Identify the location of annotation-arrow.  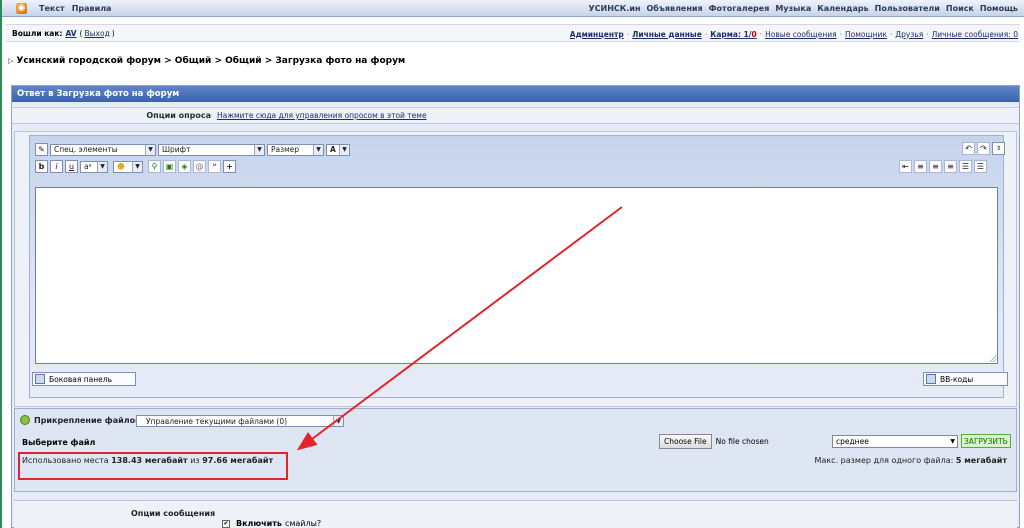
(459, 328).